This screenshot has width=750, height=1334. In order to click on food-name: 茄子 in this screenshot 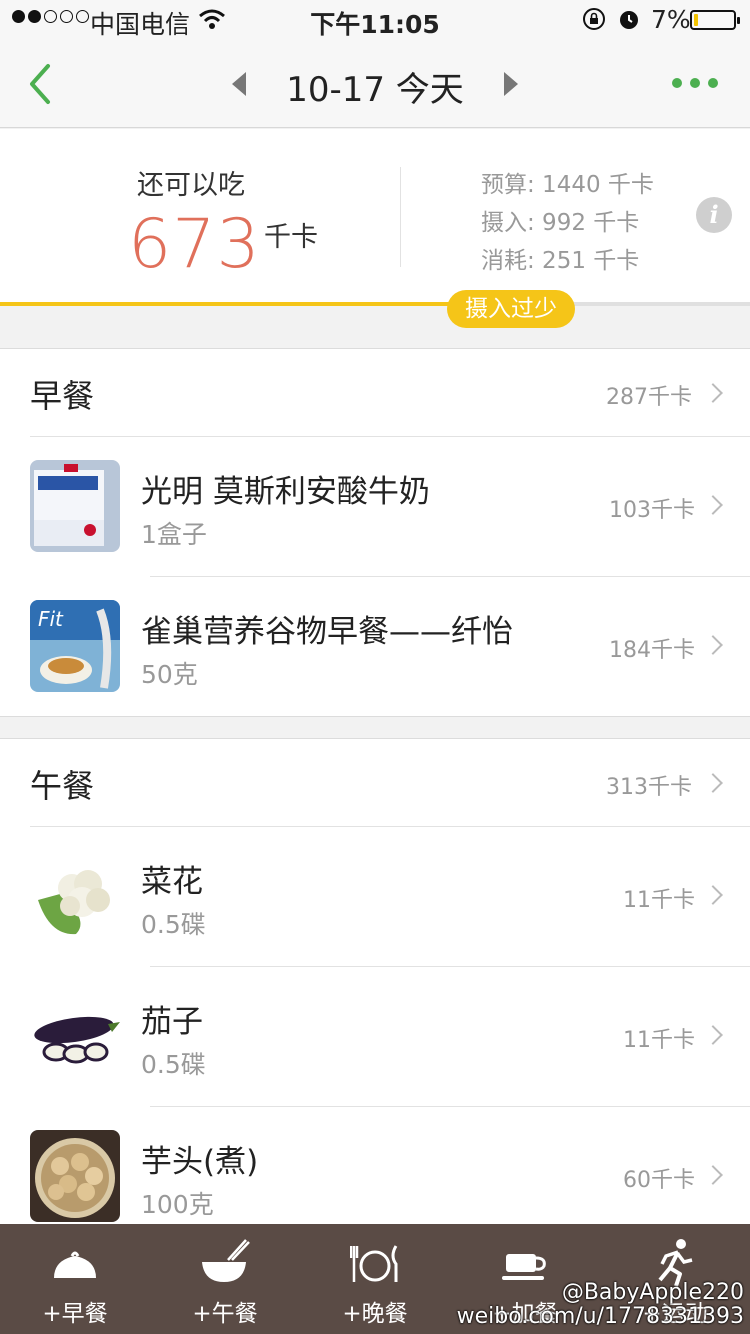, I will do `click(172, 1022)`.